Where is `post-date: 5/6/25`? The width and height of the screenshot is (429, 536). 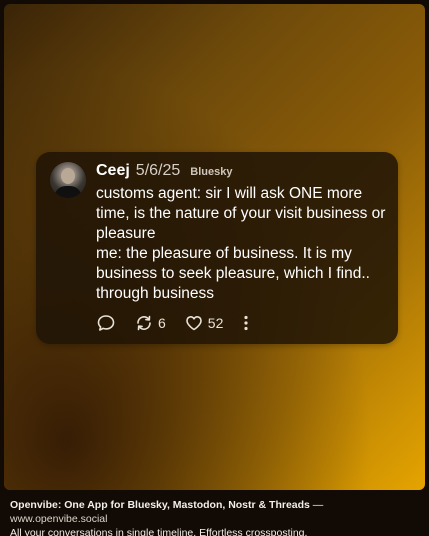
post-date: 5/6/25 is located at coordinates (158, 170).